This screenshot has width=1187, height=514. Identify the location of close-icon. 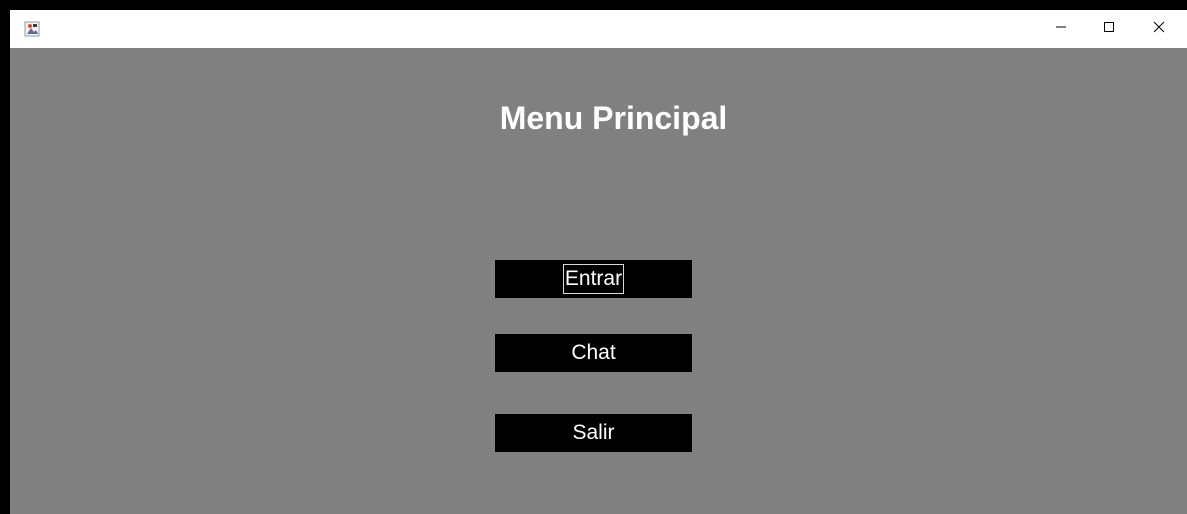
(1159, 29).